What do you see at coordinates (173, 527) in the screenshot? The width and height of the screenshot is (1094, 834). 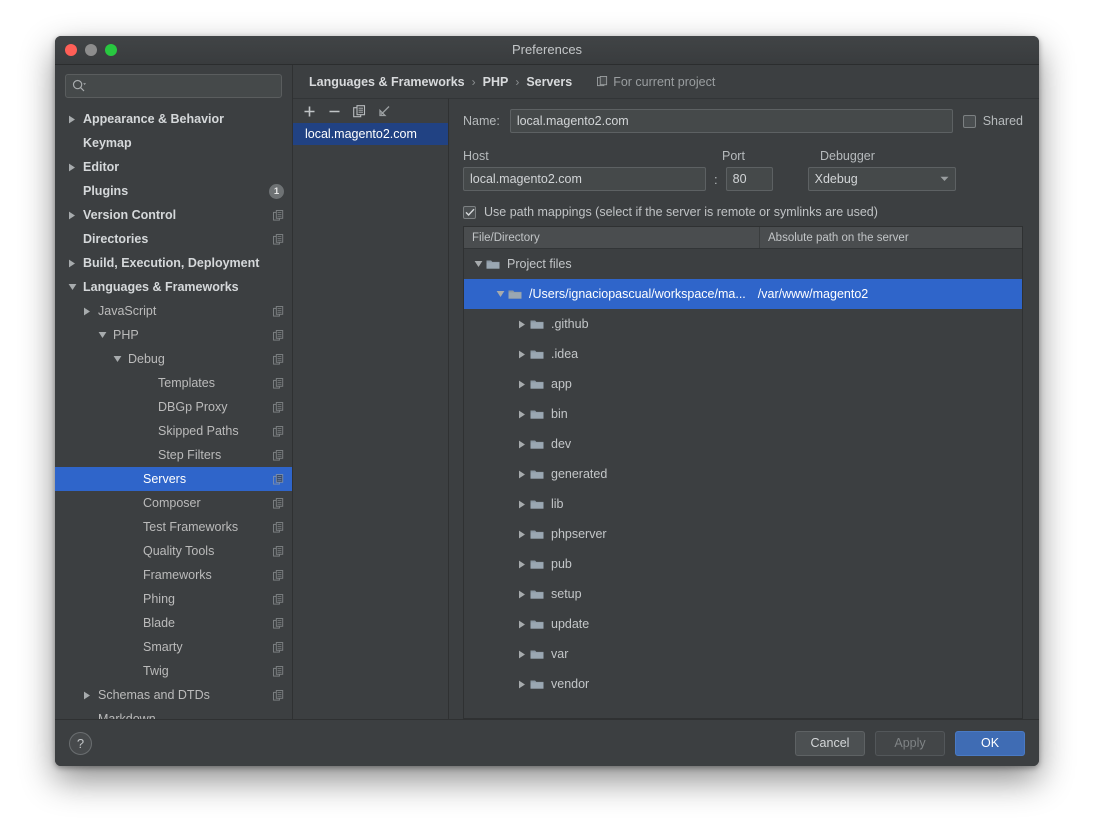 I see `sidebar-item-test-frameworks: Test Frameworks` at bounding box center [173, 527].